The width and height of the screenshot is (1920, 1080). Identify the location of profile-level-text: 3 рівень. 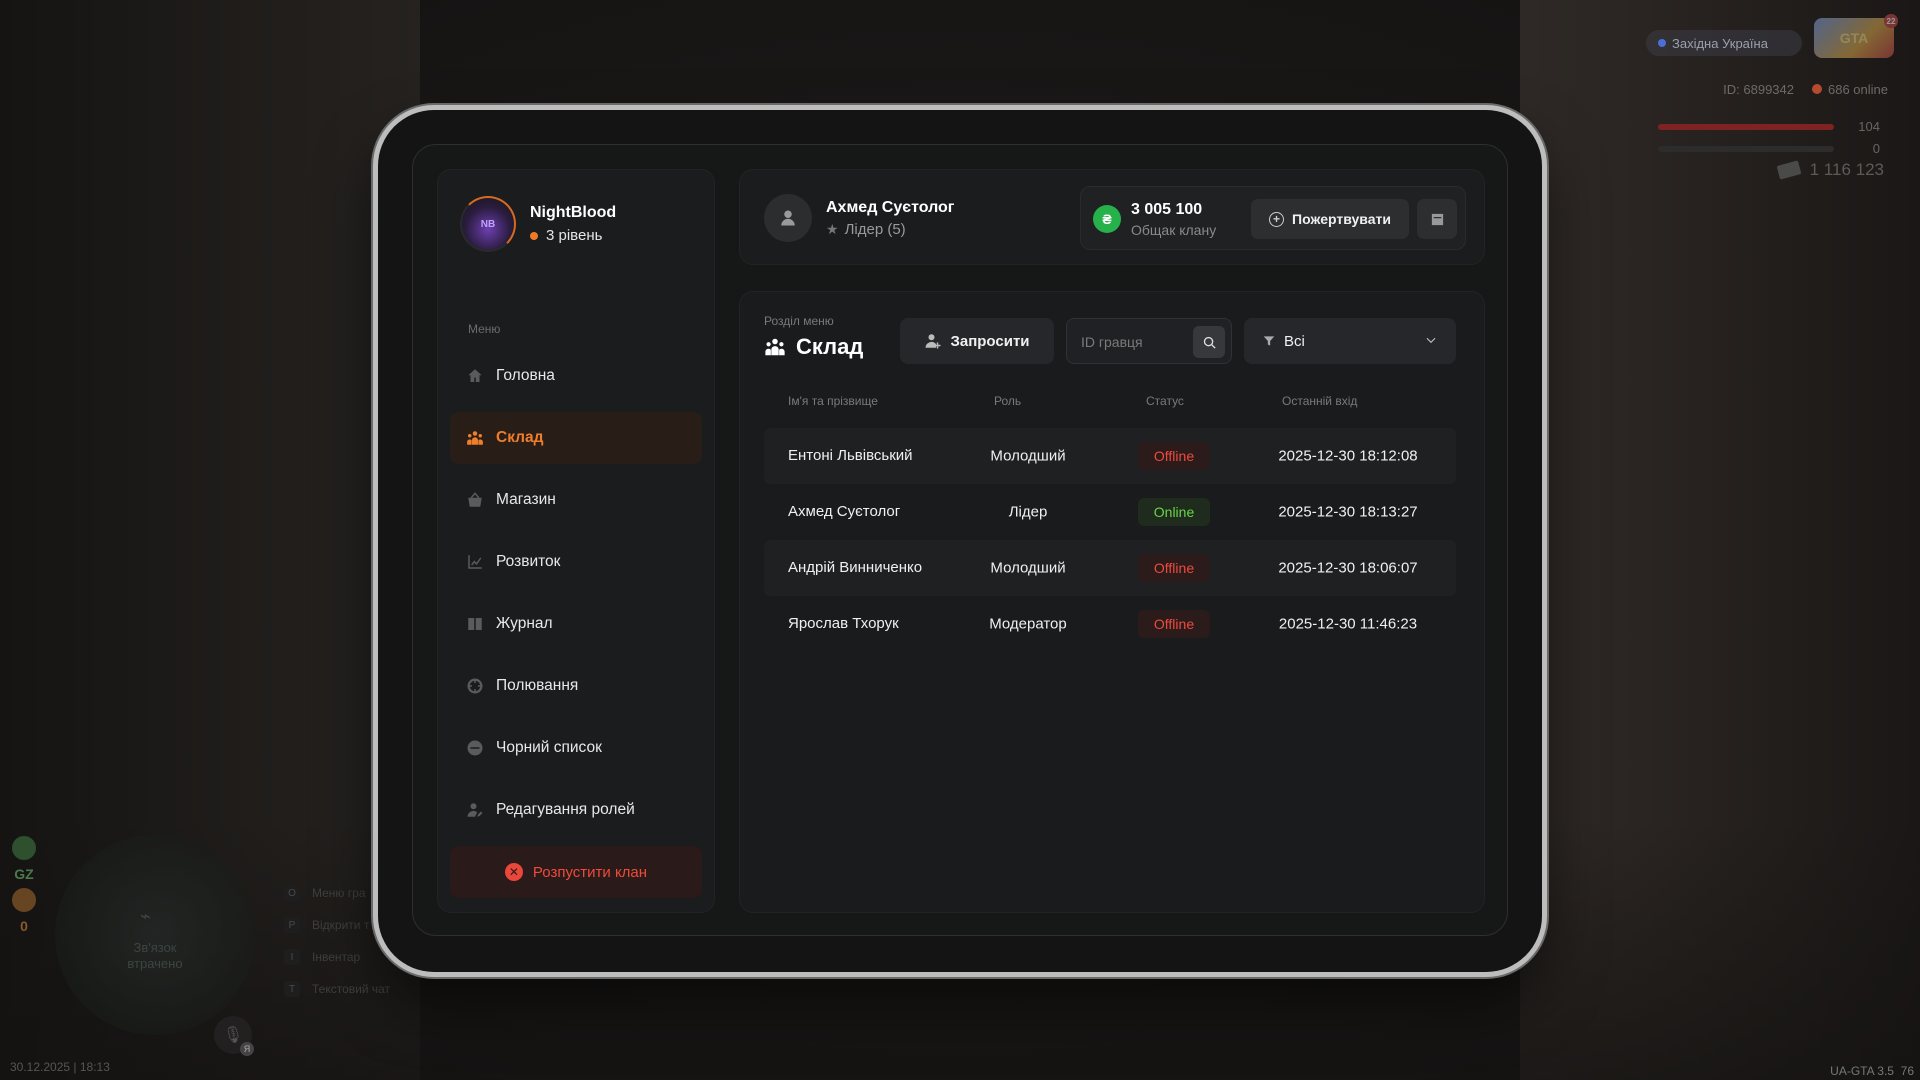
(574, 235).